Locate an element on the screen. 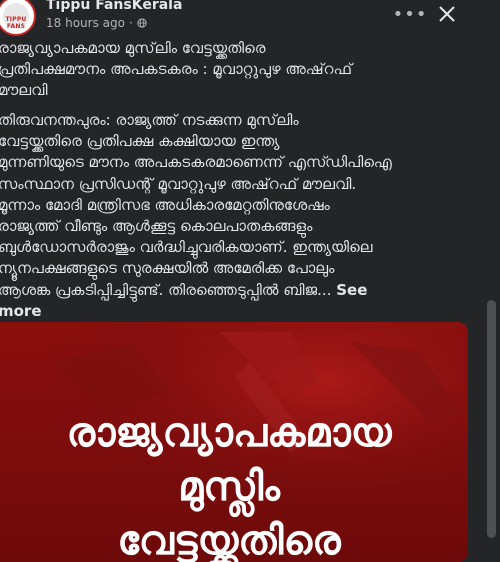 This screenshot has height=562, width=500. post-timestamp: 18 hours ago is located at coordinates (85, 23).